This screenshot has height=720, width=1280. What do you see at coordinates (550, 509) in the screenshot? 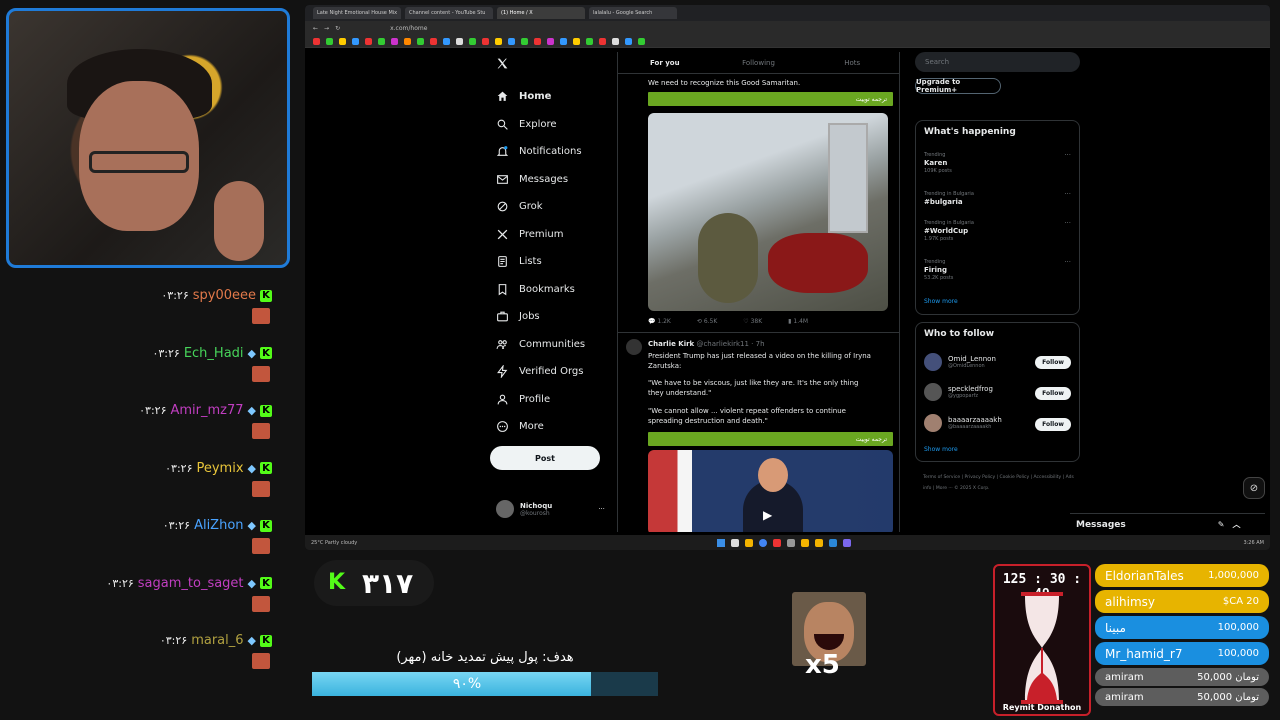
I see `account-switcher: Nichoqu @kourosh ···` at bounding box center [550, 509].